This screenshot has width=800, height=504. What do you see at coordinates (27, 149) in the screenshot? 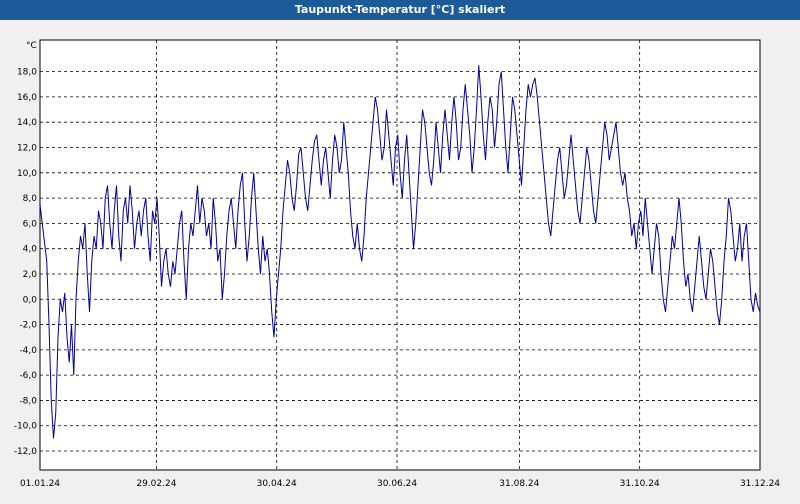
I see `y-tick-label: 12,0` at bounding box center [27, 149].